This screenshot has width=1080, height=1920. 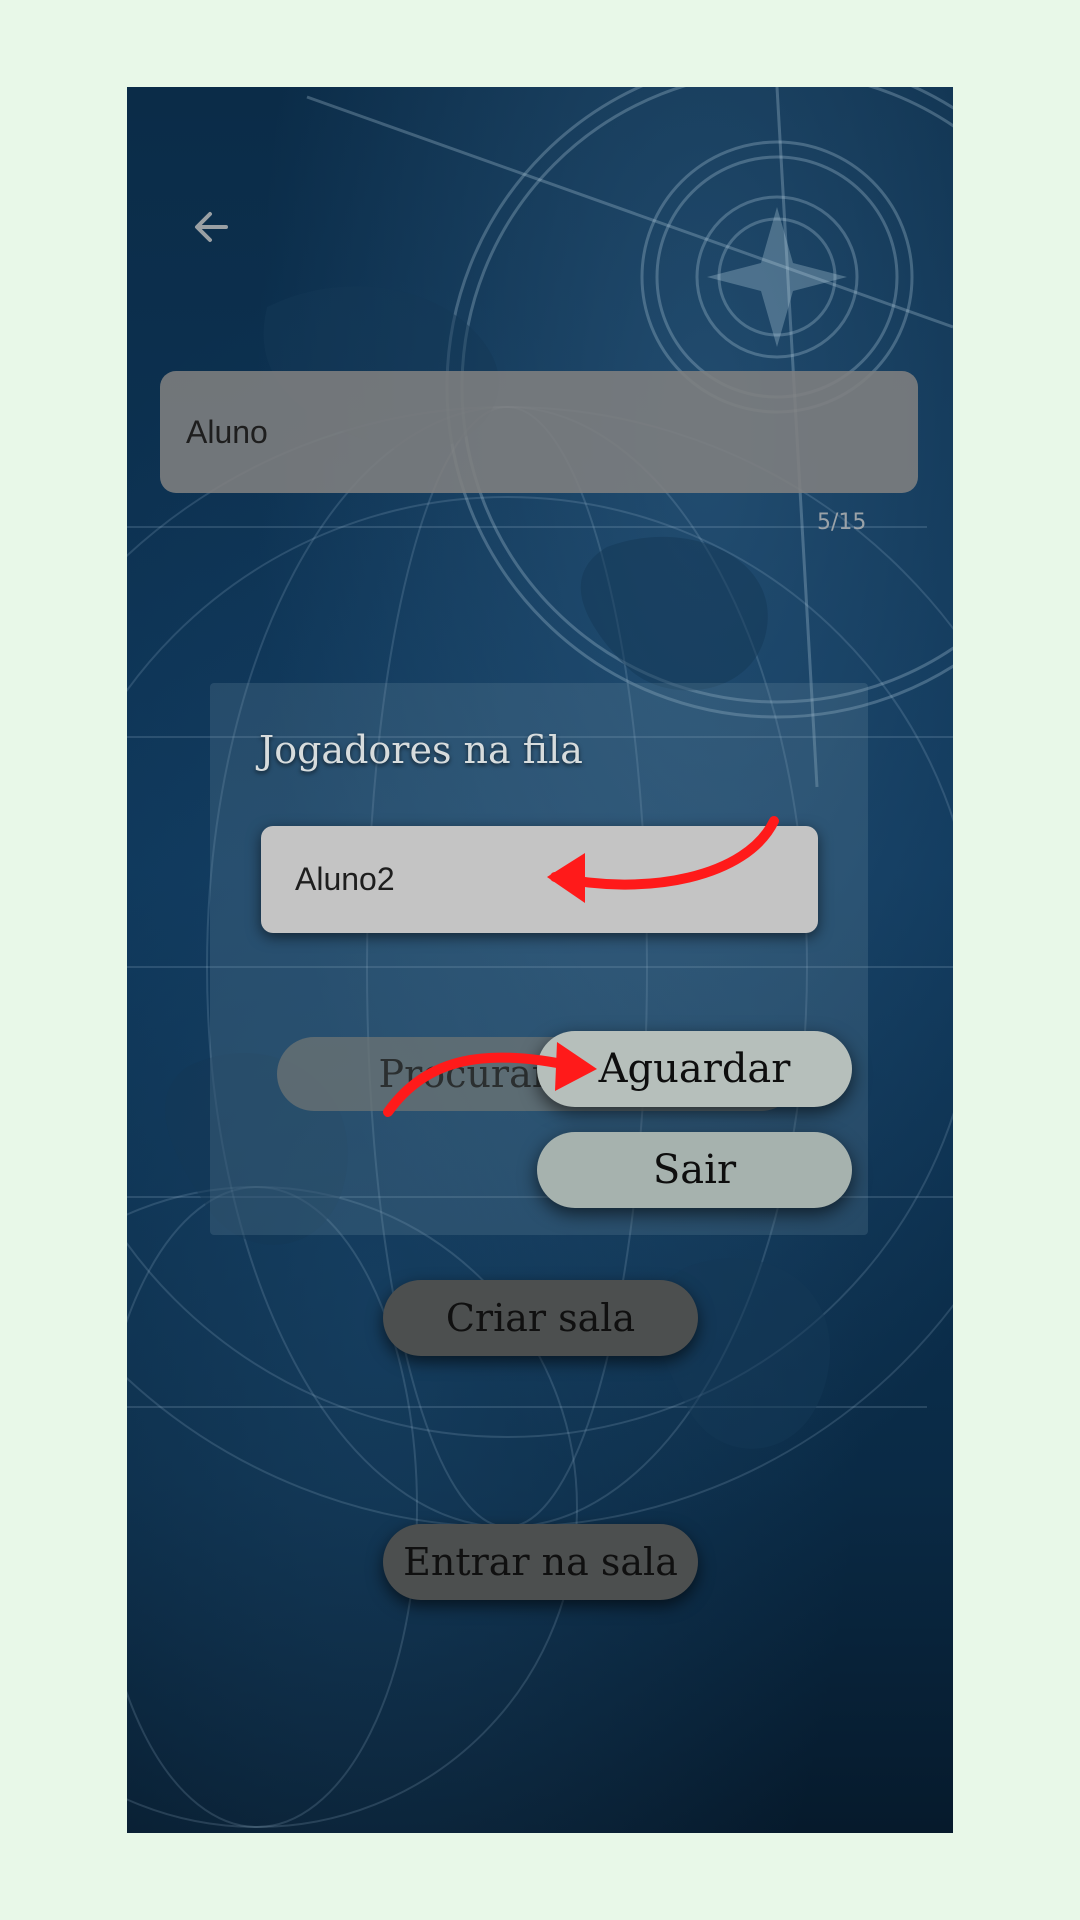 I want to click on queue-panel-title: Jogadores na fila, so click(x=421, y=750).